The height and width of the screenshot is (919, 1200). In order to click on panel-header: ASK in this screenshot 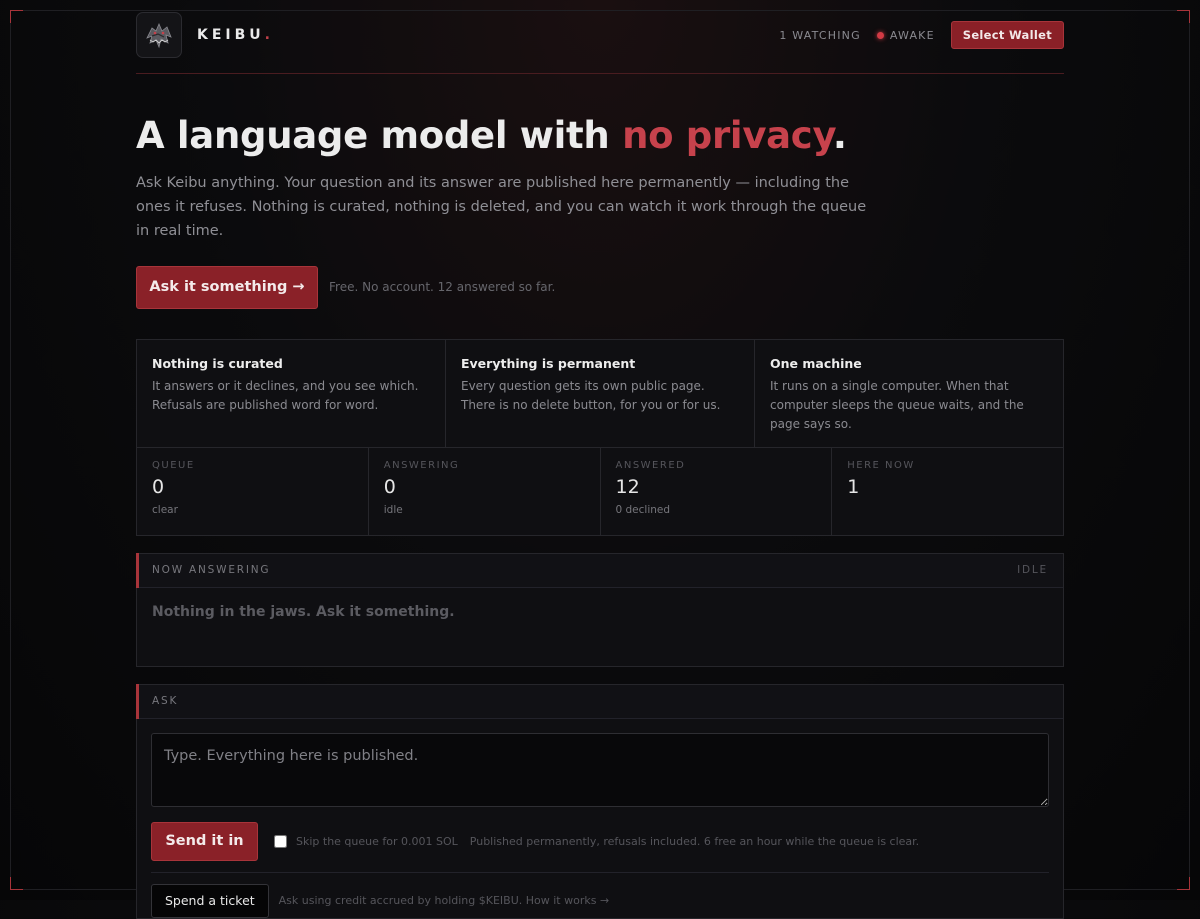, I will do `click(600, 701)`.